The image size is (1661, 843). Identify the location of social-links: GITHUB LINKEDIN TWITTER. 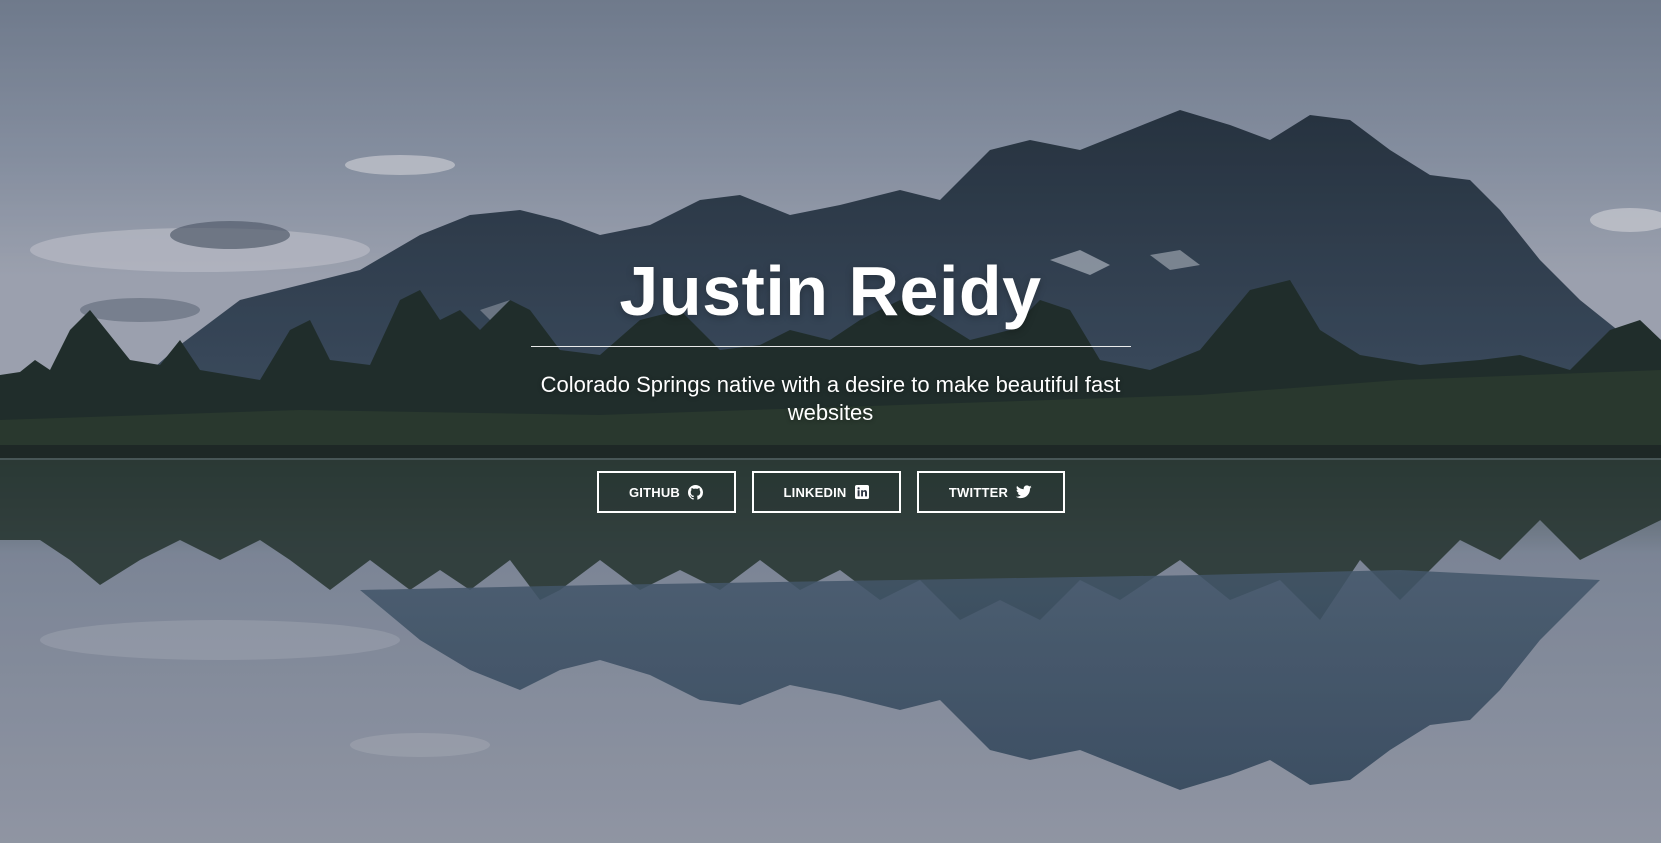
(830, 492).